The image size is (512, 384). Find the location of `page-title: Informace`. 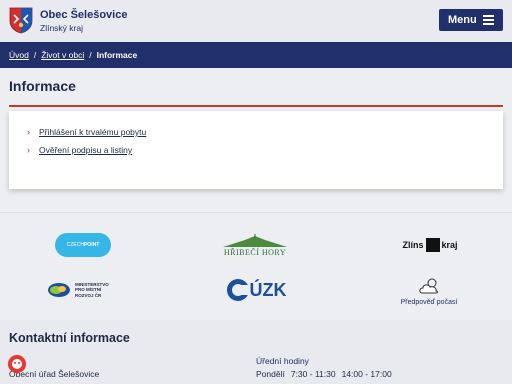

page-title: Informace is located at coordinates (42, 86).